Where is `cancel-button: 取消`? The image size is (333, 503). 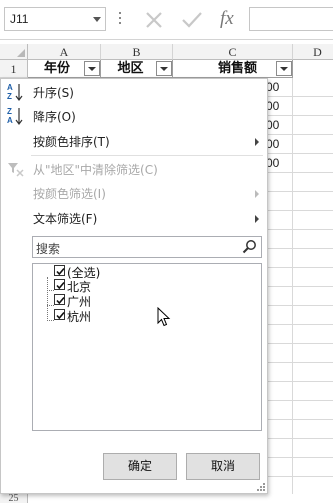
cancel-button: 取消 is located at coordinates (223, 466).